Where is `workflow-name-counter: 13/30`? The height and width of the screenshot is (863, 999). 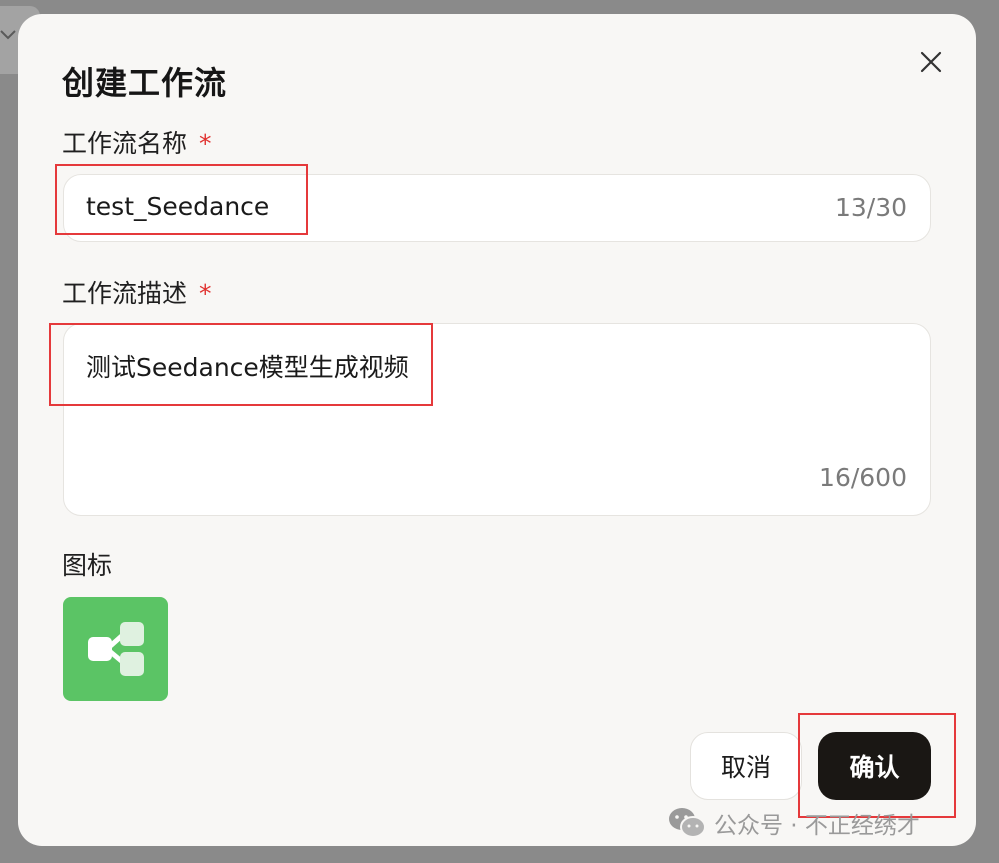
workflow-name-counter: 13/30 is located at coordinates (870, 207).